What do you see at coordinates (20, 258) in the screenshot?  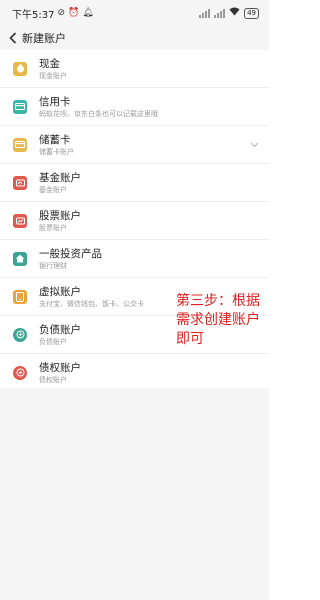 I see `investment-icon` at bounding box center [20, 258].